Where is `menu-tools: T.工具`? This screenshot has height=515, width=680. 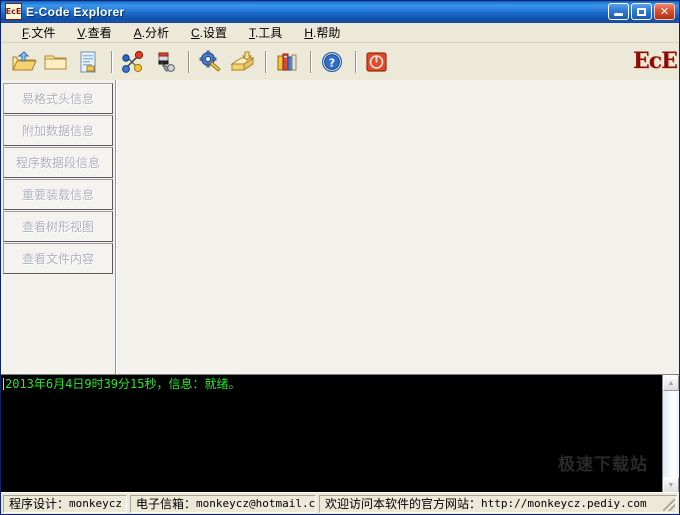
menu-tools: T.工具 is located at coordinates (265, 32).